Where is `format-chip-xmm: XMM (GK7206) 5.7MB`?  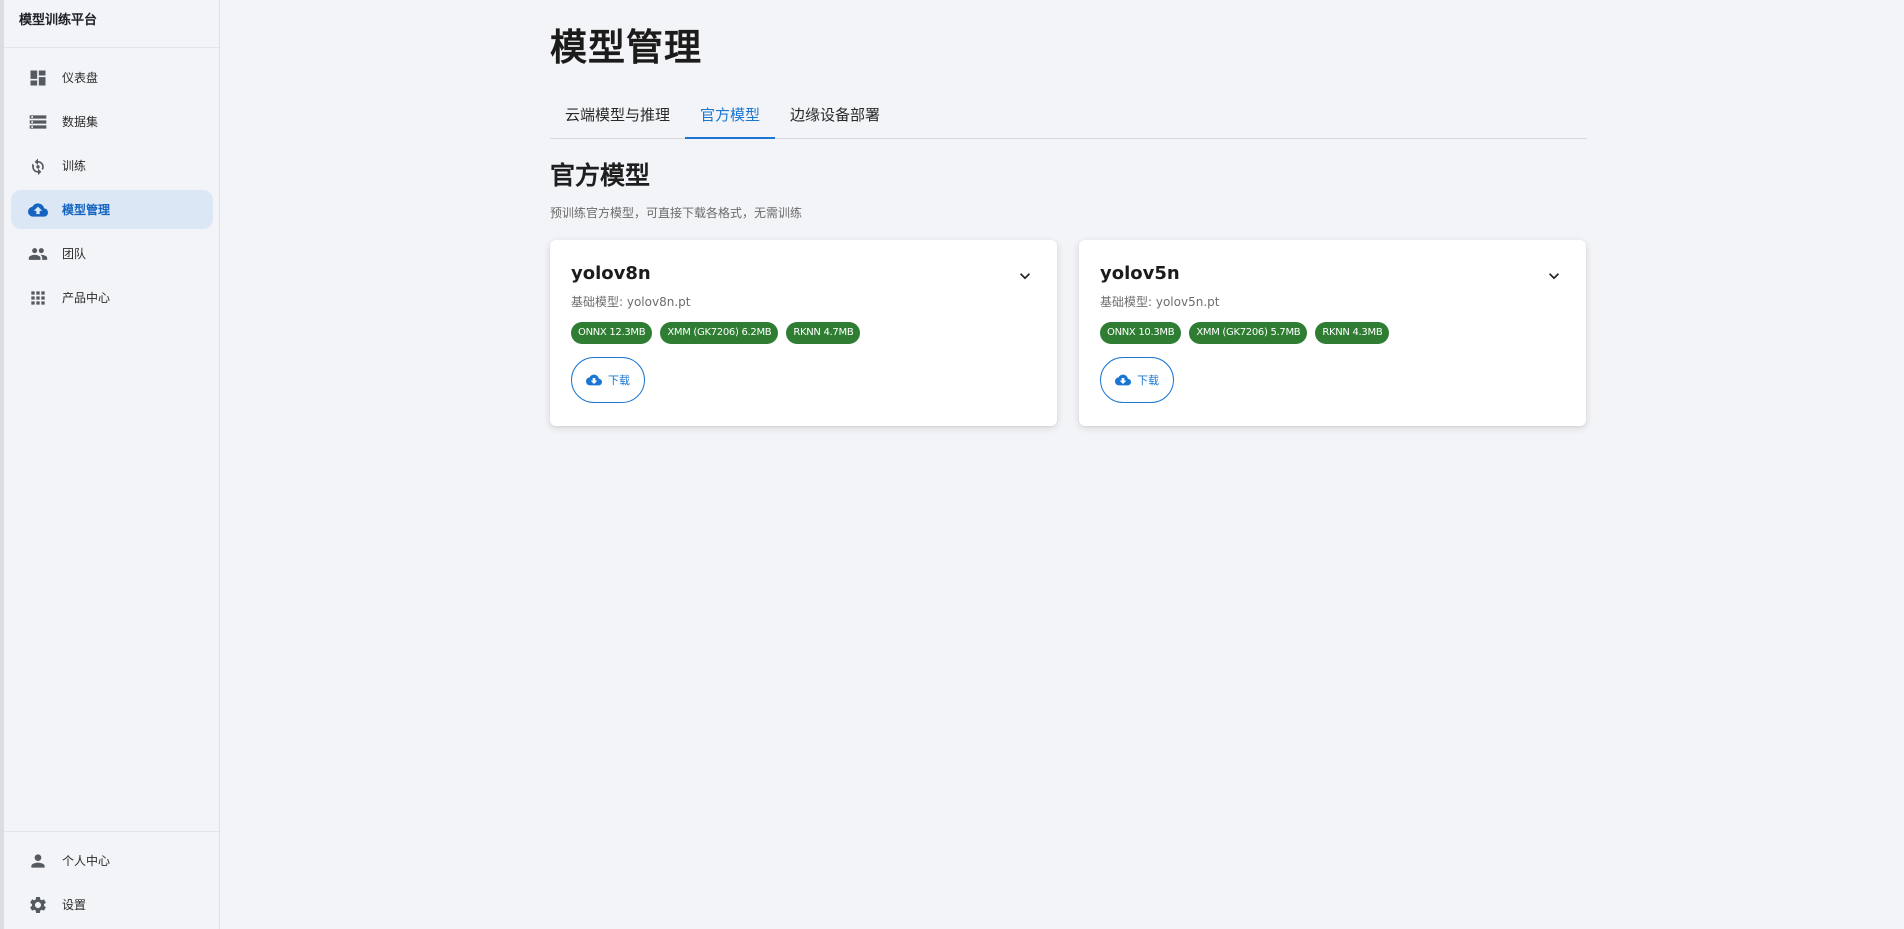 format-chip-xmm: XMM (GK7206) 5.7MB is located at coordinates (1248, 333).